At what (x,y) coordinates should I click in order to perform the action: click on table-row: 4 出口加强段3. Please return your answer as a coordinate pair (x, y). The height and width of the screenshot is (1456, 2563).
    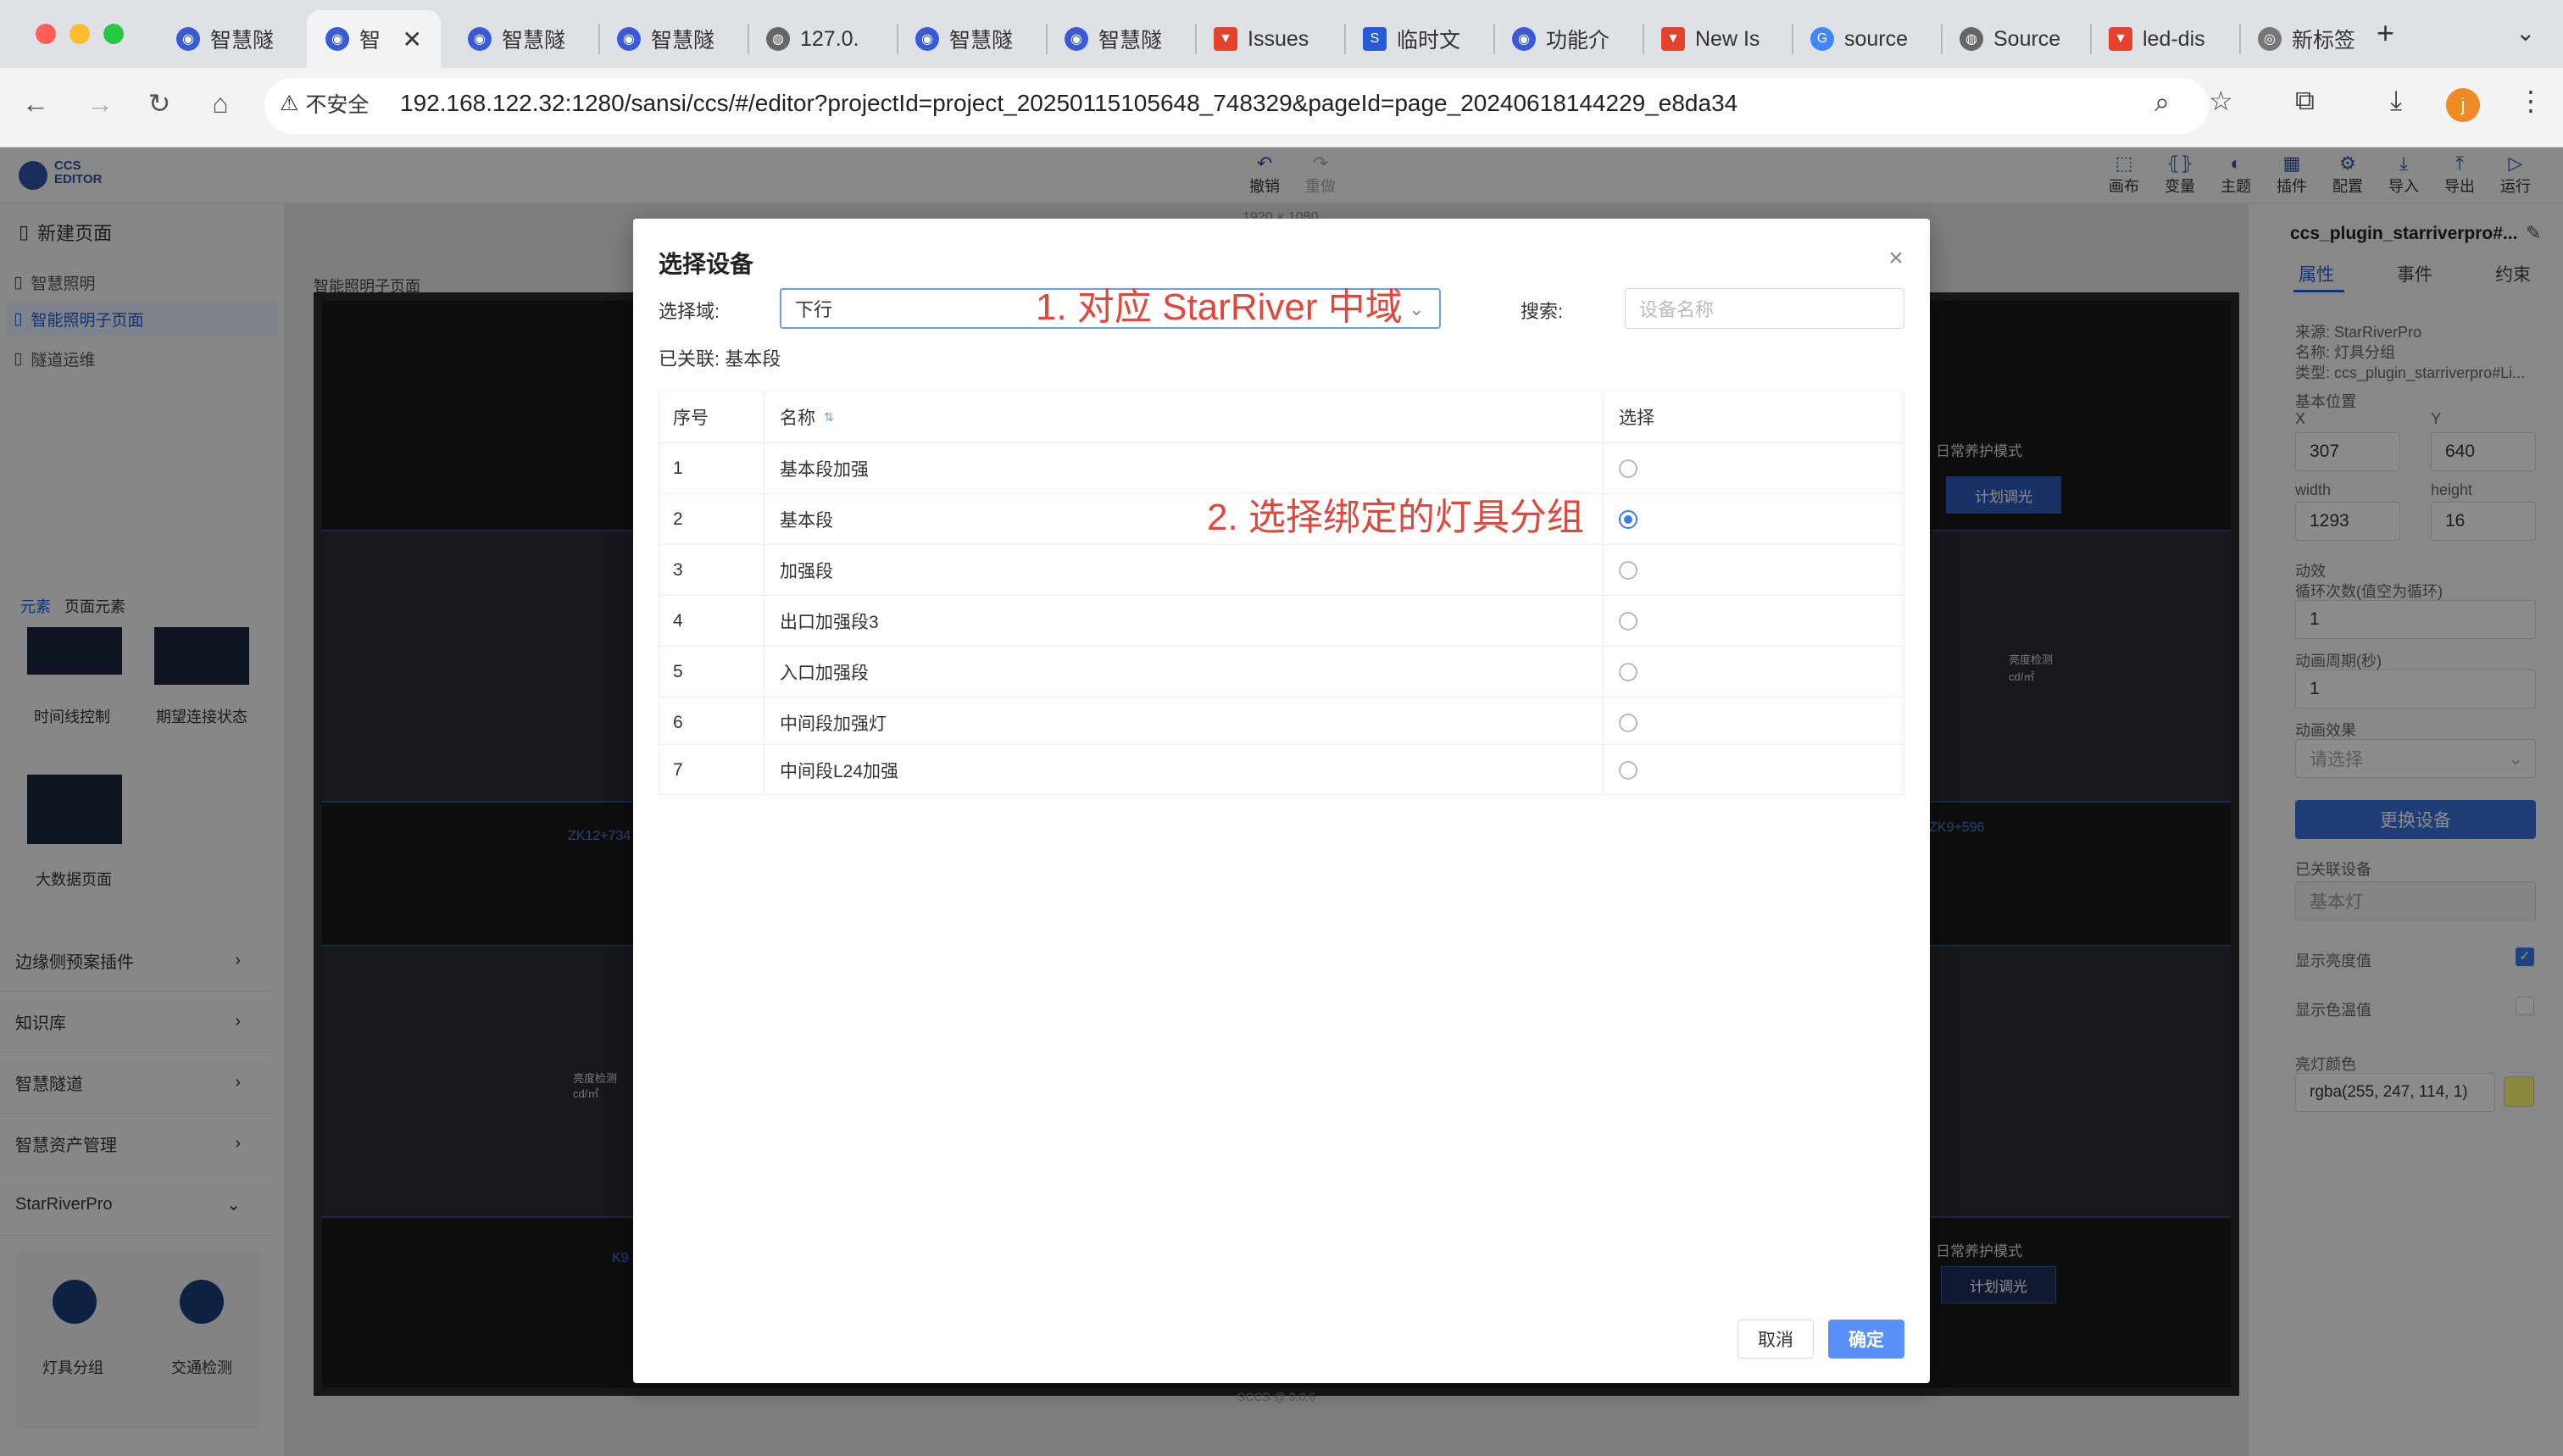
    Looking at the image, I should click on (1281, 620).